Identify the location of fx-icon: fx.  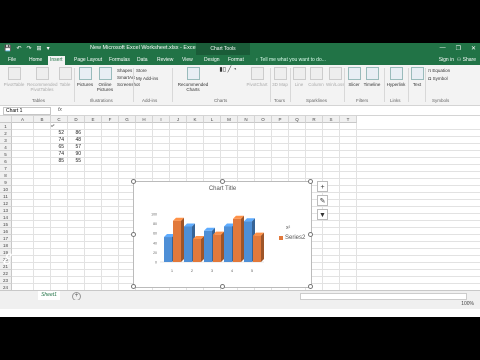
(60, 110).